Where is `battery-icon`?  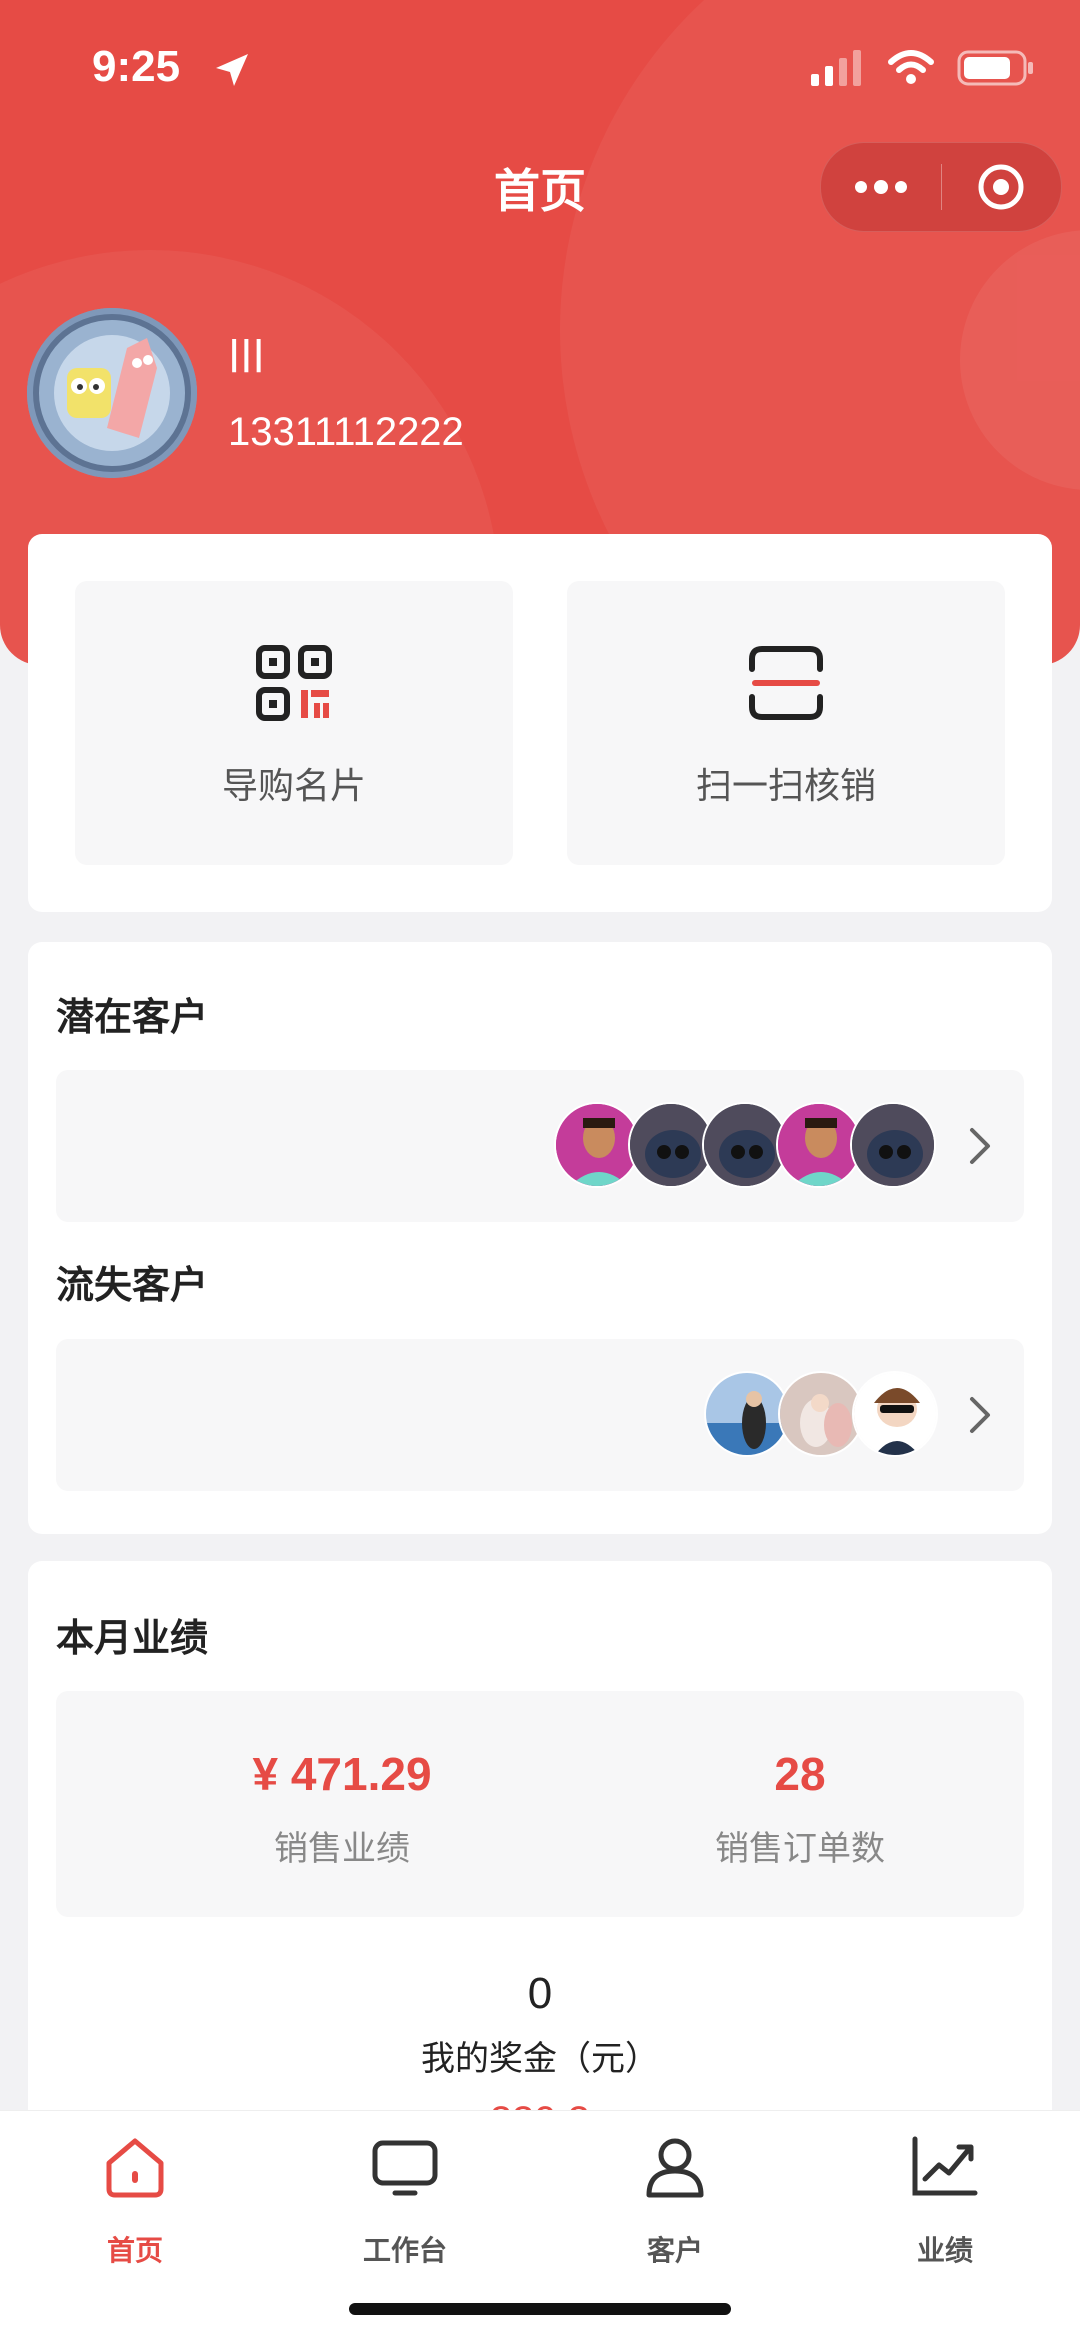
battery-icon is located at coordinates (995, 68).